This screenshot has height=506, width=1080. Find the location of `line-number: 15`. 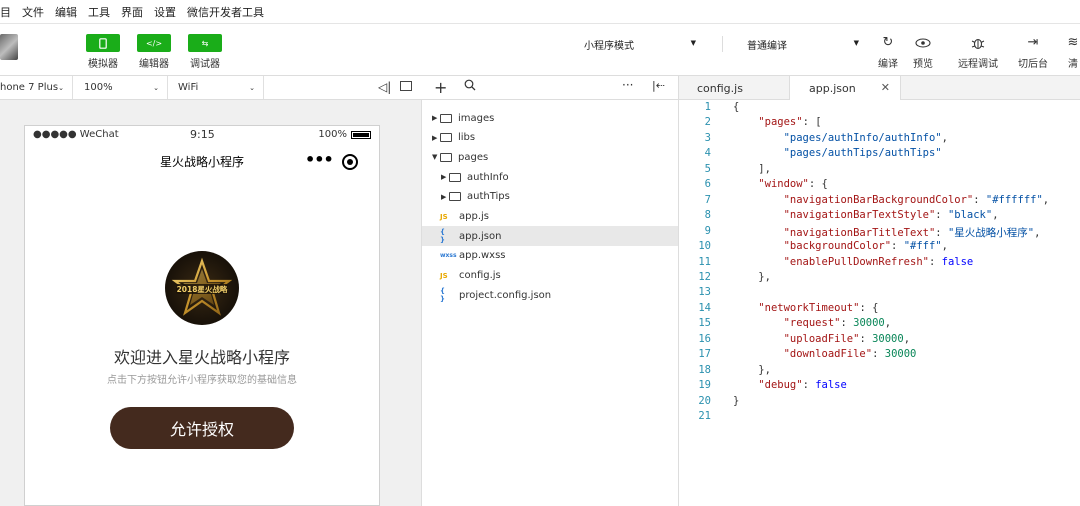

line-number: 15 is located at coordinates (704, 323).